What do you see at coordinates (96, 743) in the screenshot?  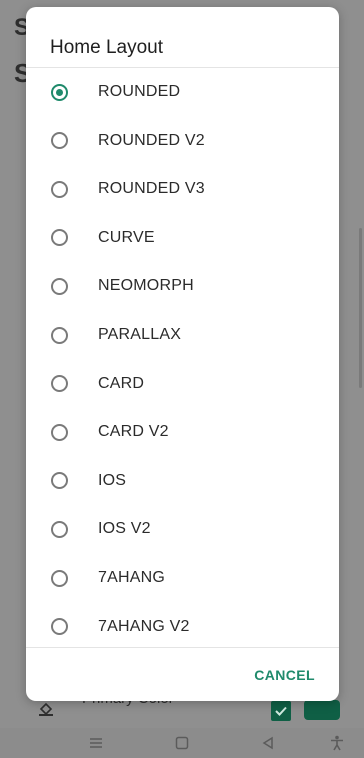 I see `menu-icon` at bounding box center [96, 743].